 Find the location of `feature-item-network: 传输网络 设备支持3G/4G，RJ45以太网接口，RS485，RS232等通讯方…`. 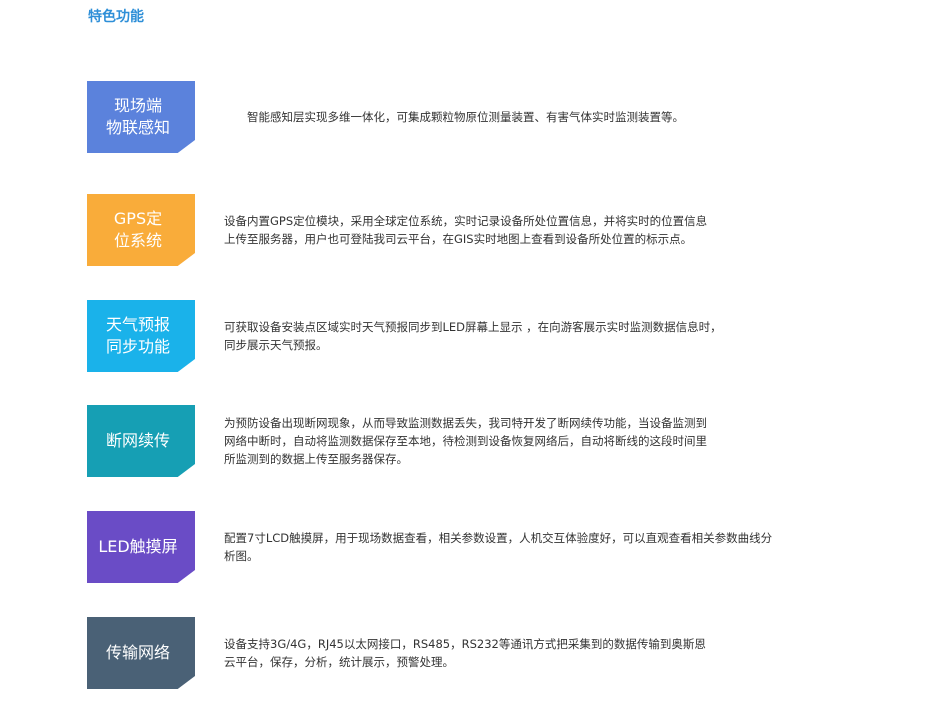

feature-item-network: 传输网络 设备支持3G/4G，RJ45以太网接口，RS485，RS232等通讯方… is located at coordinates (507, 653).